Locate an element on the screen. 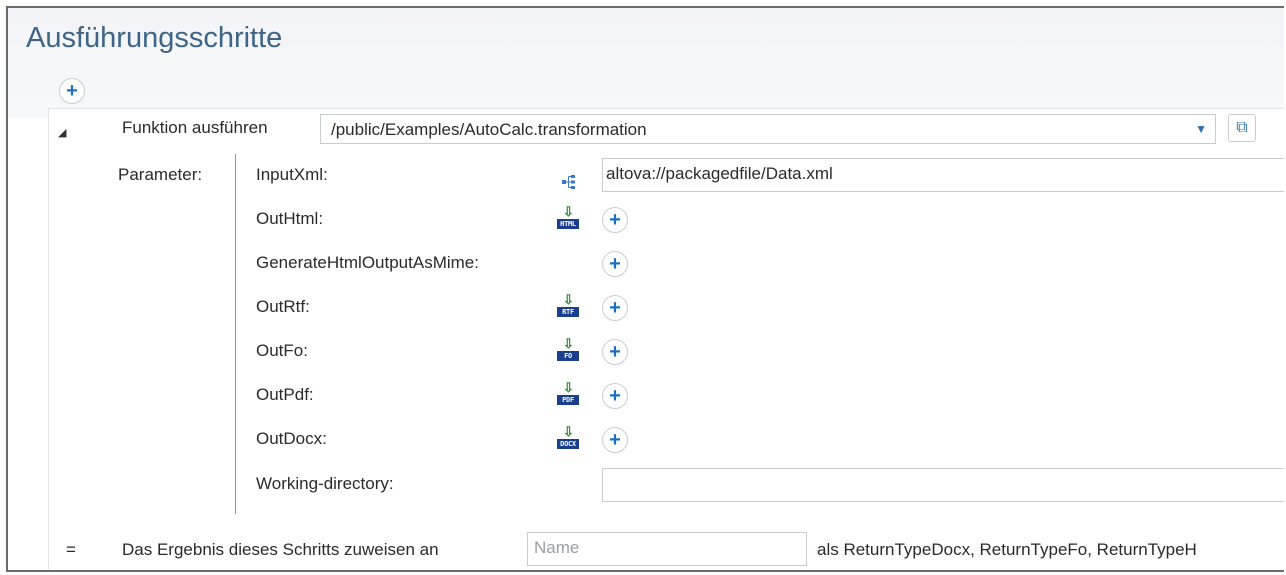 Image resolution: width=1286 pixels, height=575 pixels. outhtml-add-button: + is located at coordinates (615, 220).